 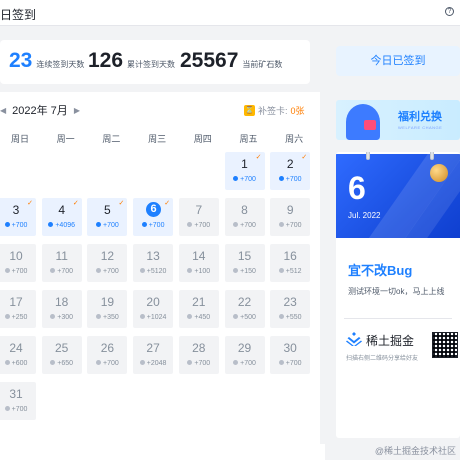 I want to click on day-number: 11, so click(x=61, y=256).